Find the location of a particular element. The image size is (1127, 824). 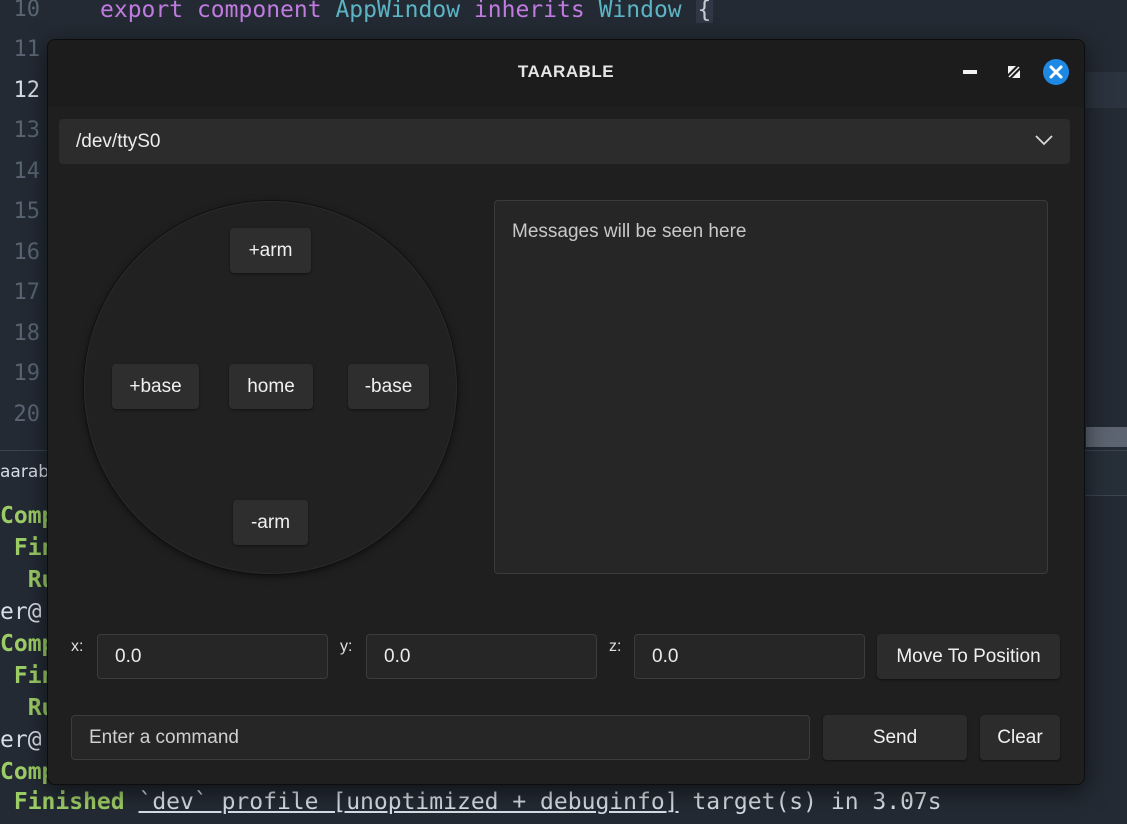

plus-arm-button: +arm is located at coordinates (270, 250).